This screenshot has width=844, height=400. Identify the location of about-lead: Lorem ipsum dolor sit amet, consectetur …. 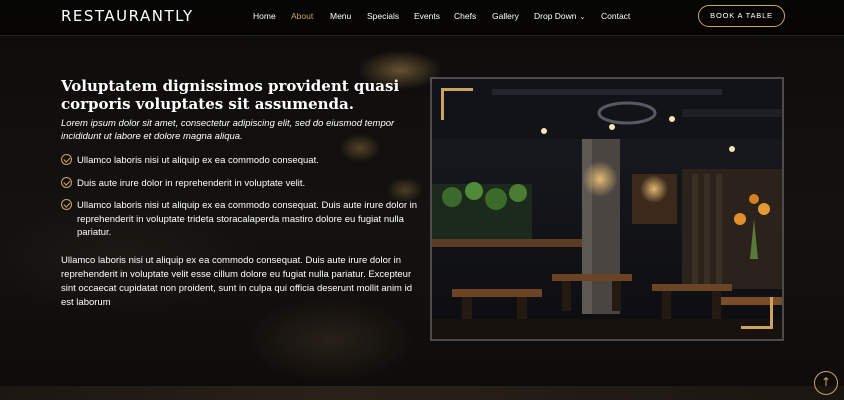
(228, 130).